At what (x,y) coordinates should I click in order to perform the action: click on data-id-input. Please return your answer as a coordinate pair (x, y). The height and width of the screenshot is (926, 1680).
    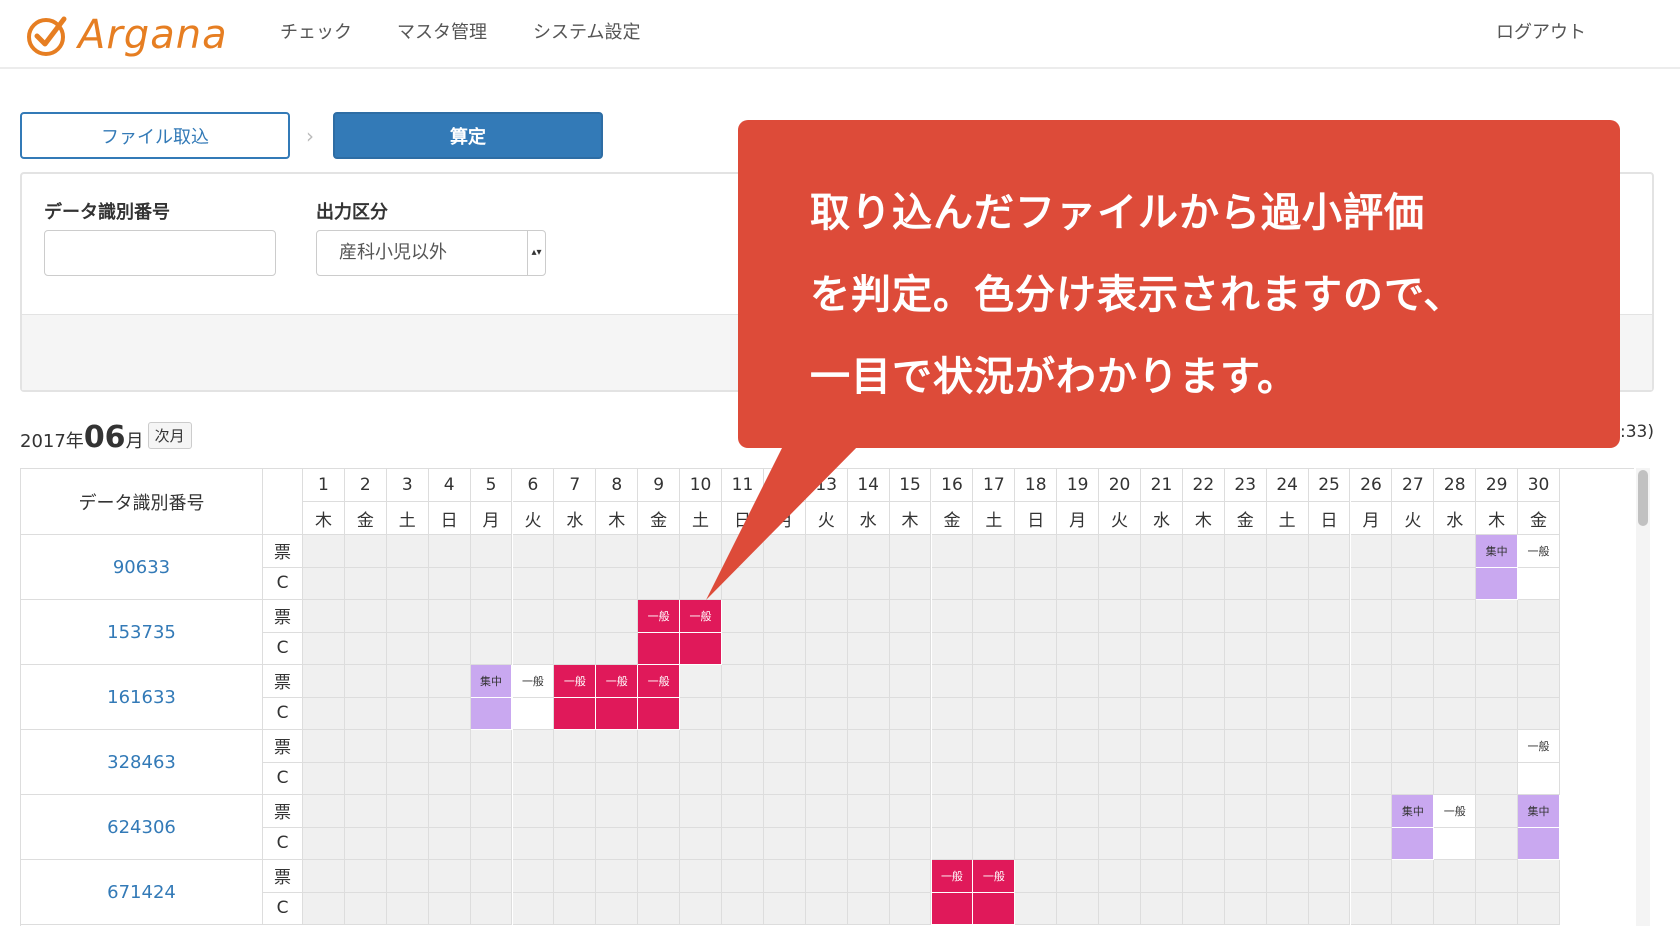
    Looking at the image, I should click on (160, 253).